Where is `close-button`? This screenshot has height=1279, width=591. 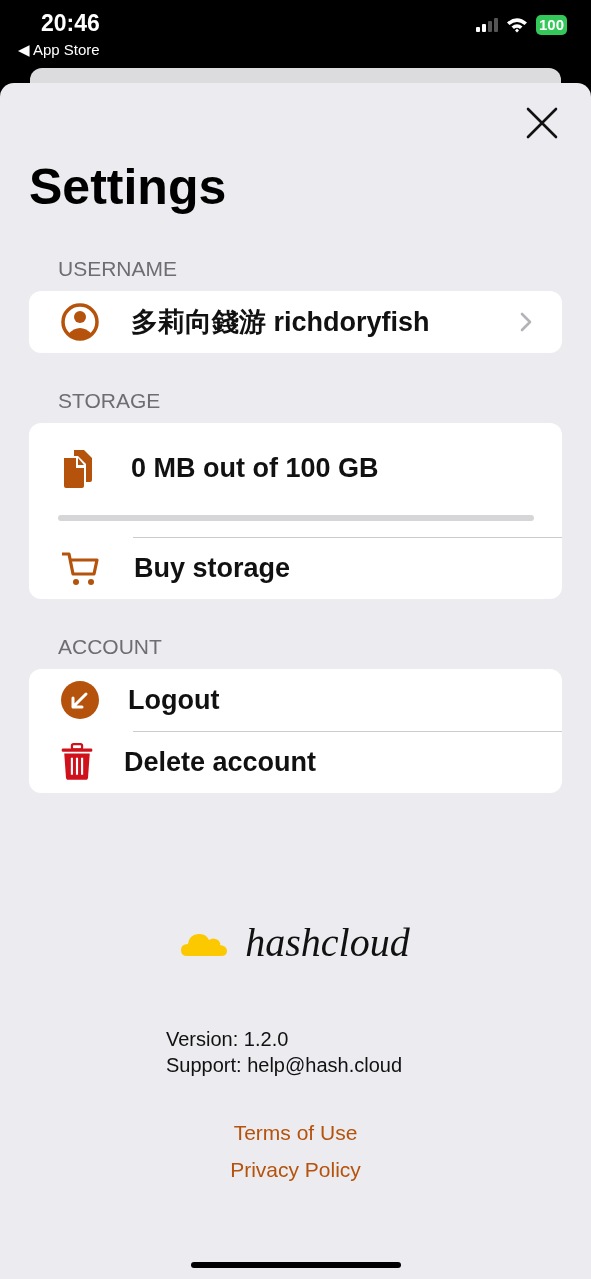 close-button is located at coordinates (542, 123).